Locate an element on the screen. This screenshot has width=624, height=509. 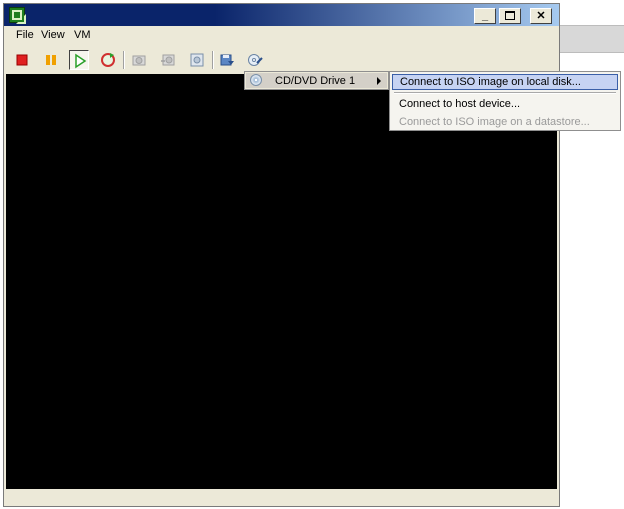
title-bar: _ ✕ is located at coordinates (281, 15).